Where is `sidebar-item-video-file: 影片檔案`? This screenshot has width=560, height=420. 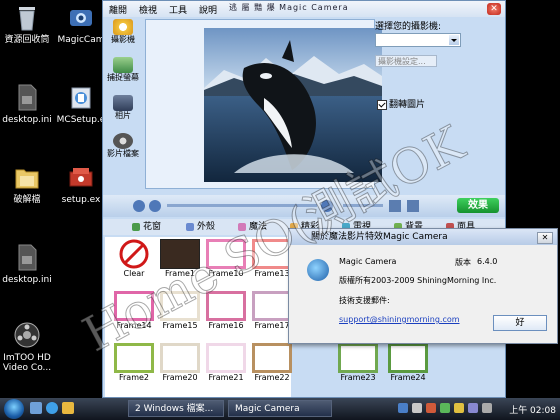 sidebar-item-video-file: 影片檔案 is located at coordinates (123, 152).